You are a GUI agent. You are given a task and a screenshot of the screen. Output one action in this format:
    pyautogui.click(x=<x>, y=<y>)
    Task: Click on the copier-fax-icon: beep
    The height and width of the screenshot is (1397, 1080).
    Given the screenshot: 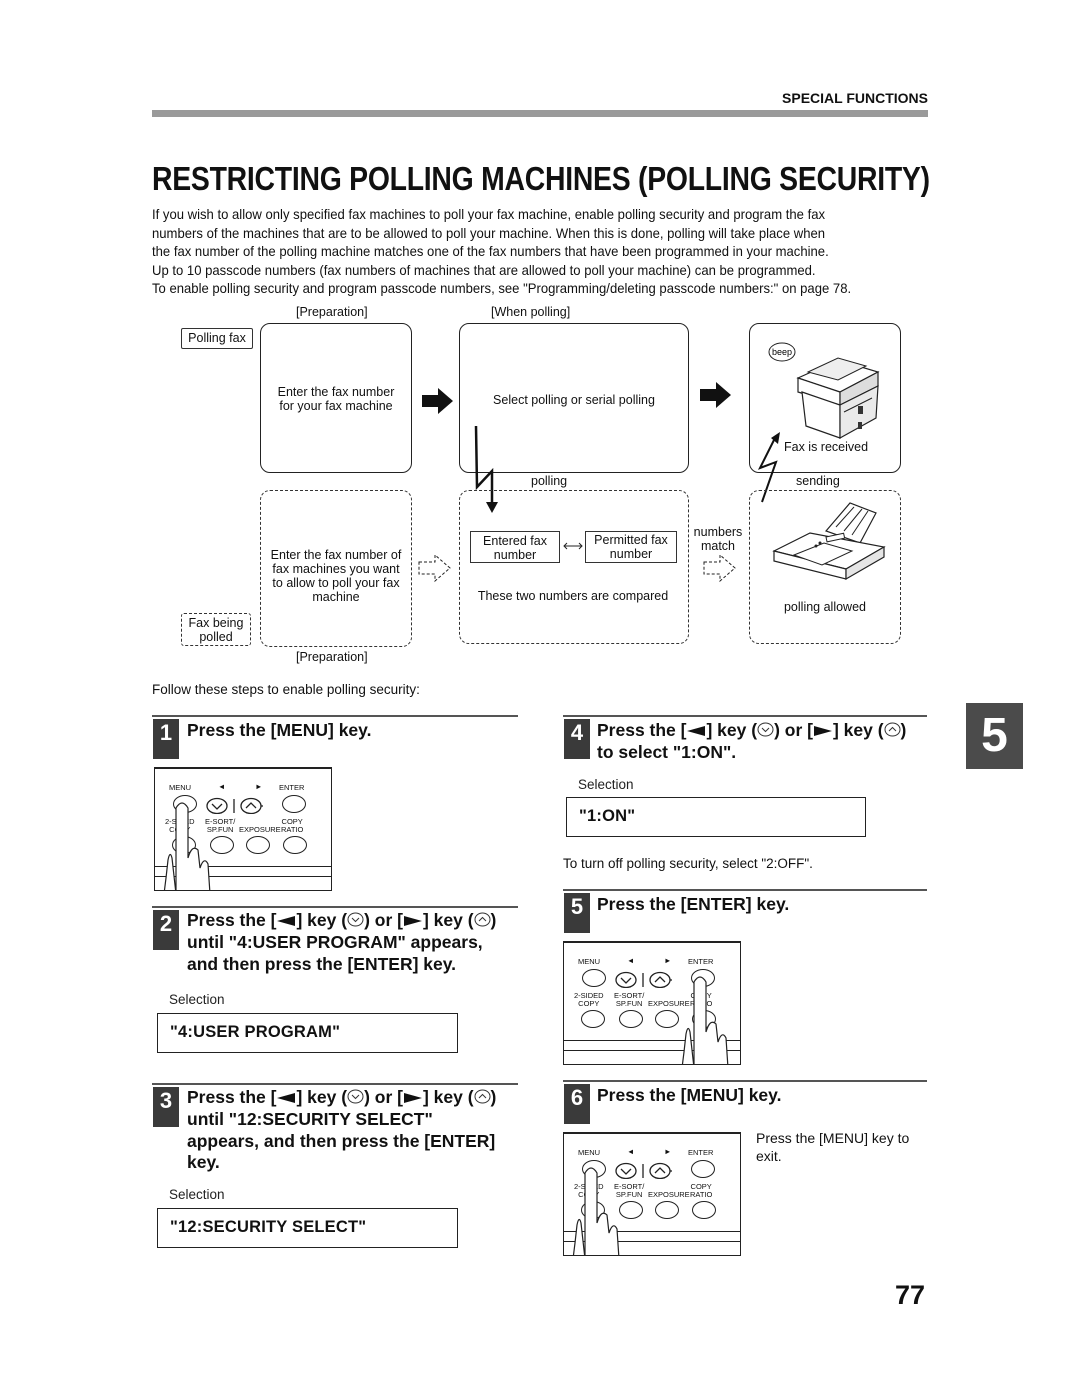 What is the action you would take?
    pyautogui.click(x=824, y=391)
    